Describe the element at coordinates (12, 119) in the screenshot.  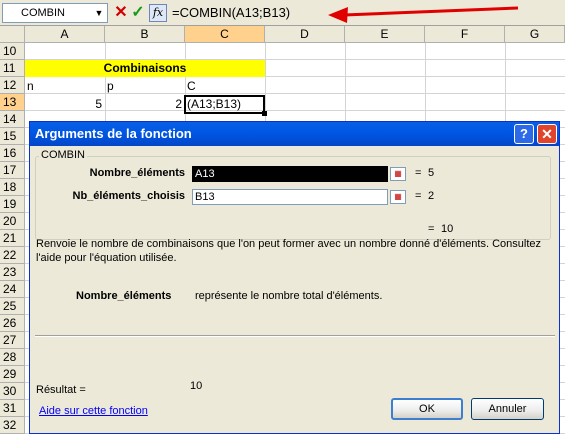
I see `row-header: 14` at that location.